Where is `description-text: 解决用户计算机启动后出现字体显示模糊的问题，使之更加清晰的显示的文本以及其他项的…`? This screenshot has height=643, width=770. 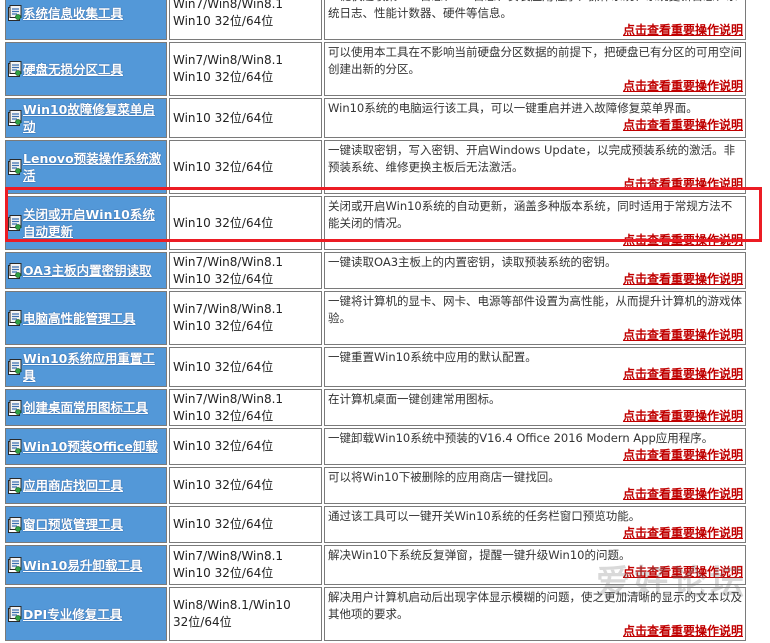 description-text: 解决用户计算机启动后出现字体显示模糊的问题，使之更加清晰的显示的文本以及其他项的… is located at coordinates (535, 605).